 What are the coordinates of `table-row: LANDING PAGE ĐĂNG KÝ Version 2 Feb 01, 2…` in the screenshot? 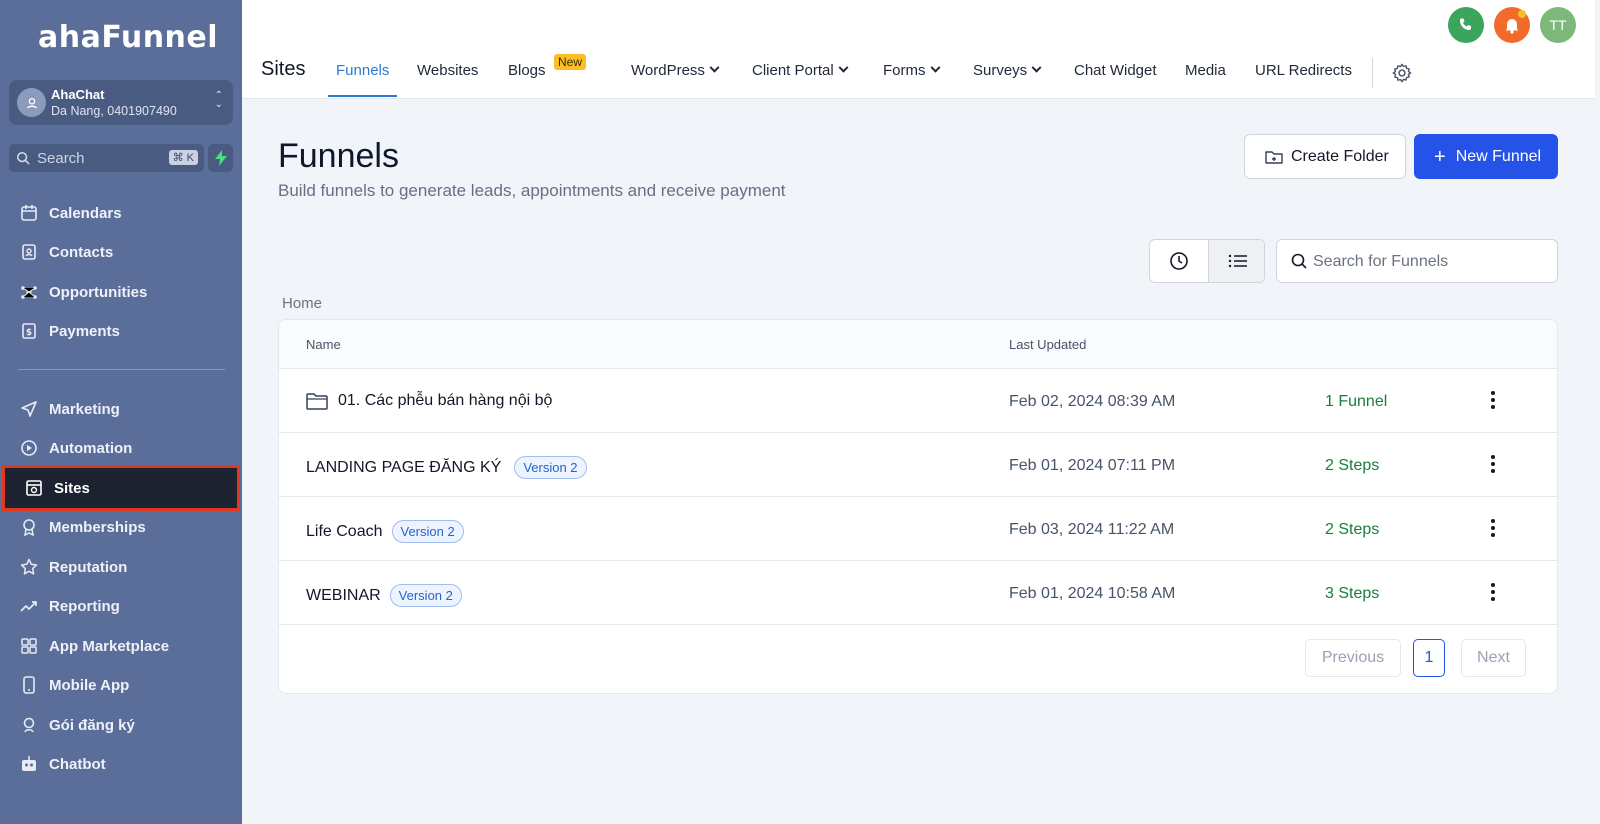 It's located at (918, 465).